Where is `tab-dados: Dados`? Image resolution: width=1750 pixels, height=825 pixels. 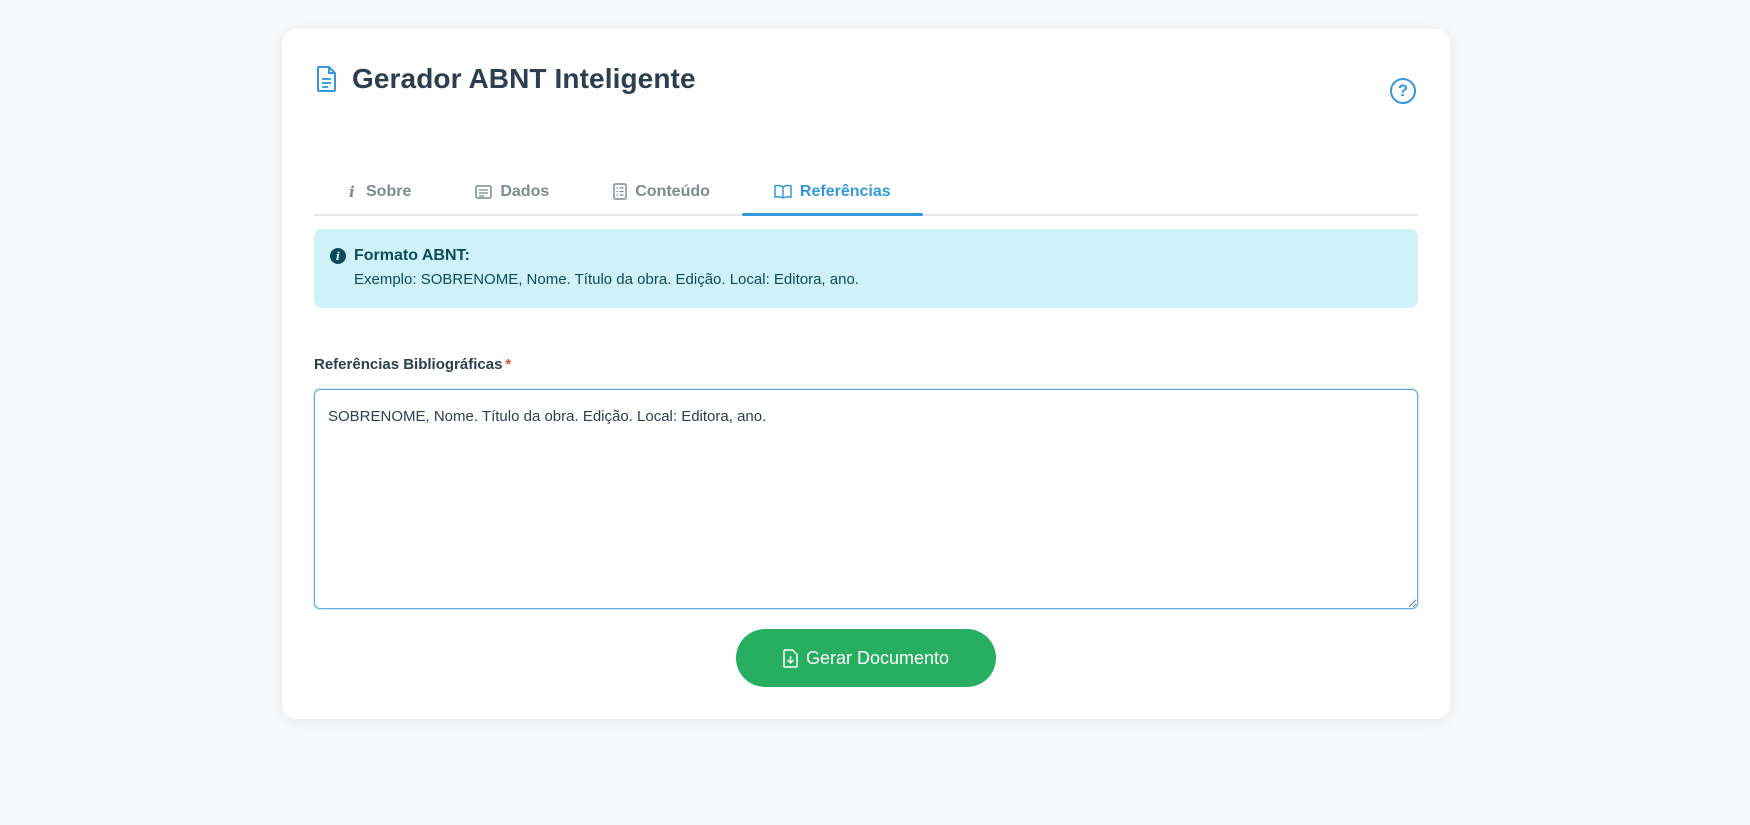
tab-dados: Dados is located at coordinates (512, 191).